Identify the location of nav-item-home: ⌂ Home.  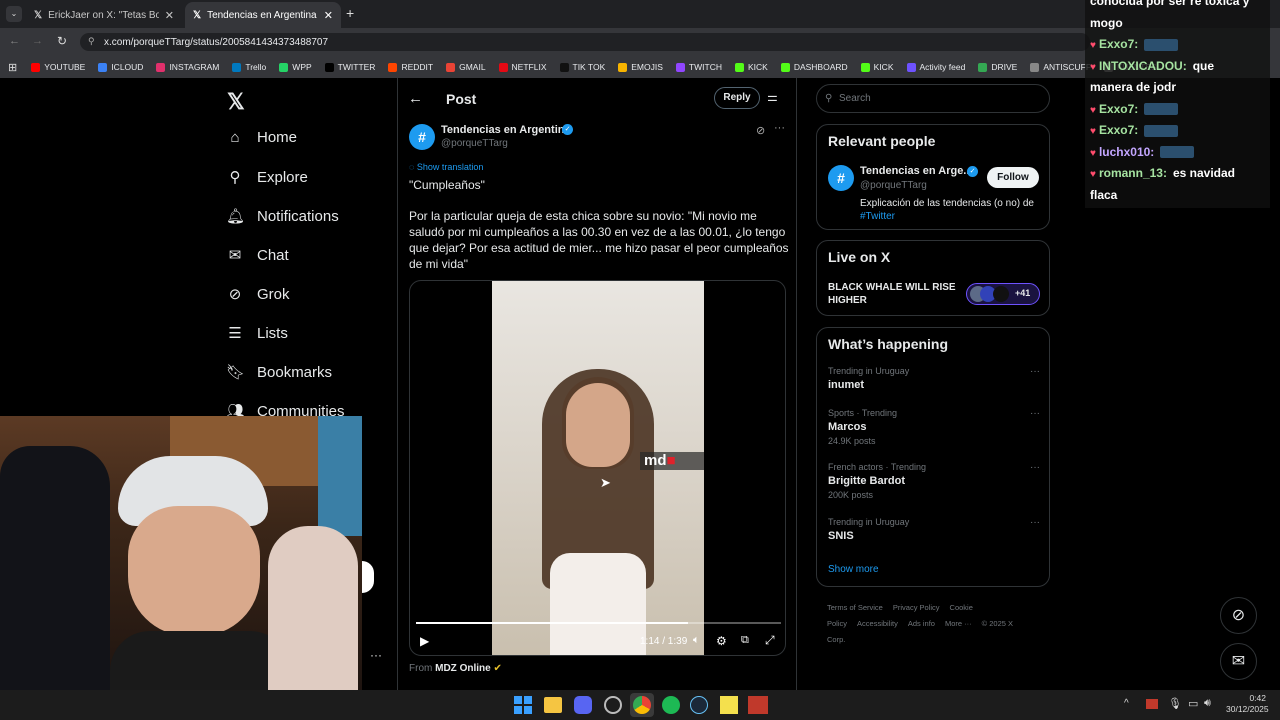
(261, 137).